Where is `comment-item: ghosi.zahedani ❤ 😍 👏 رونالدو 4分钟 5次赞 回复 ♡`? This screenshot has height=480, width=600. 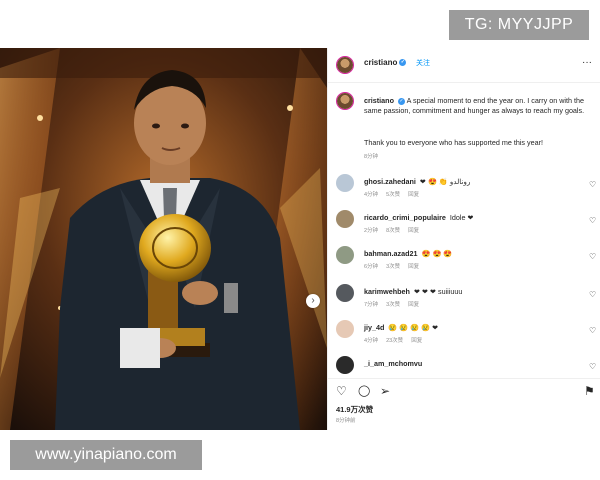 comment-item: ghosi.zahedani ❤ 😍 👏 رونالدو 4分钟 5次赞 回复 ♡ is located at coordinates (464, 189).